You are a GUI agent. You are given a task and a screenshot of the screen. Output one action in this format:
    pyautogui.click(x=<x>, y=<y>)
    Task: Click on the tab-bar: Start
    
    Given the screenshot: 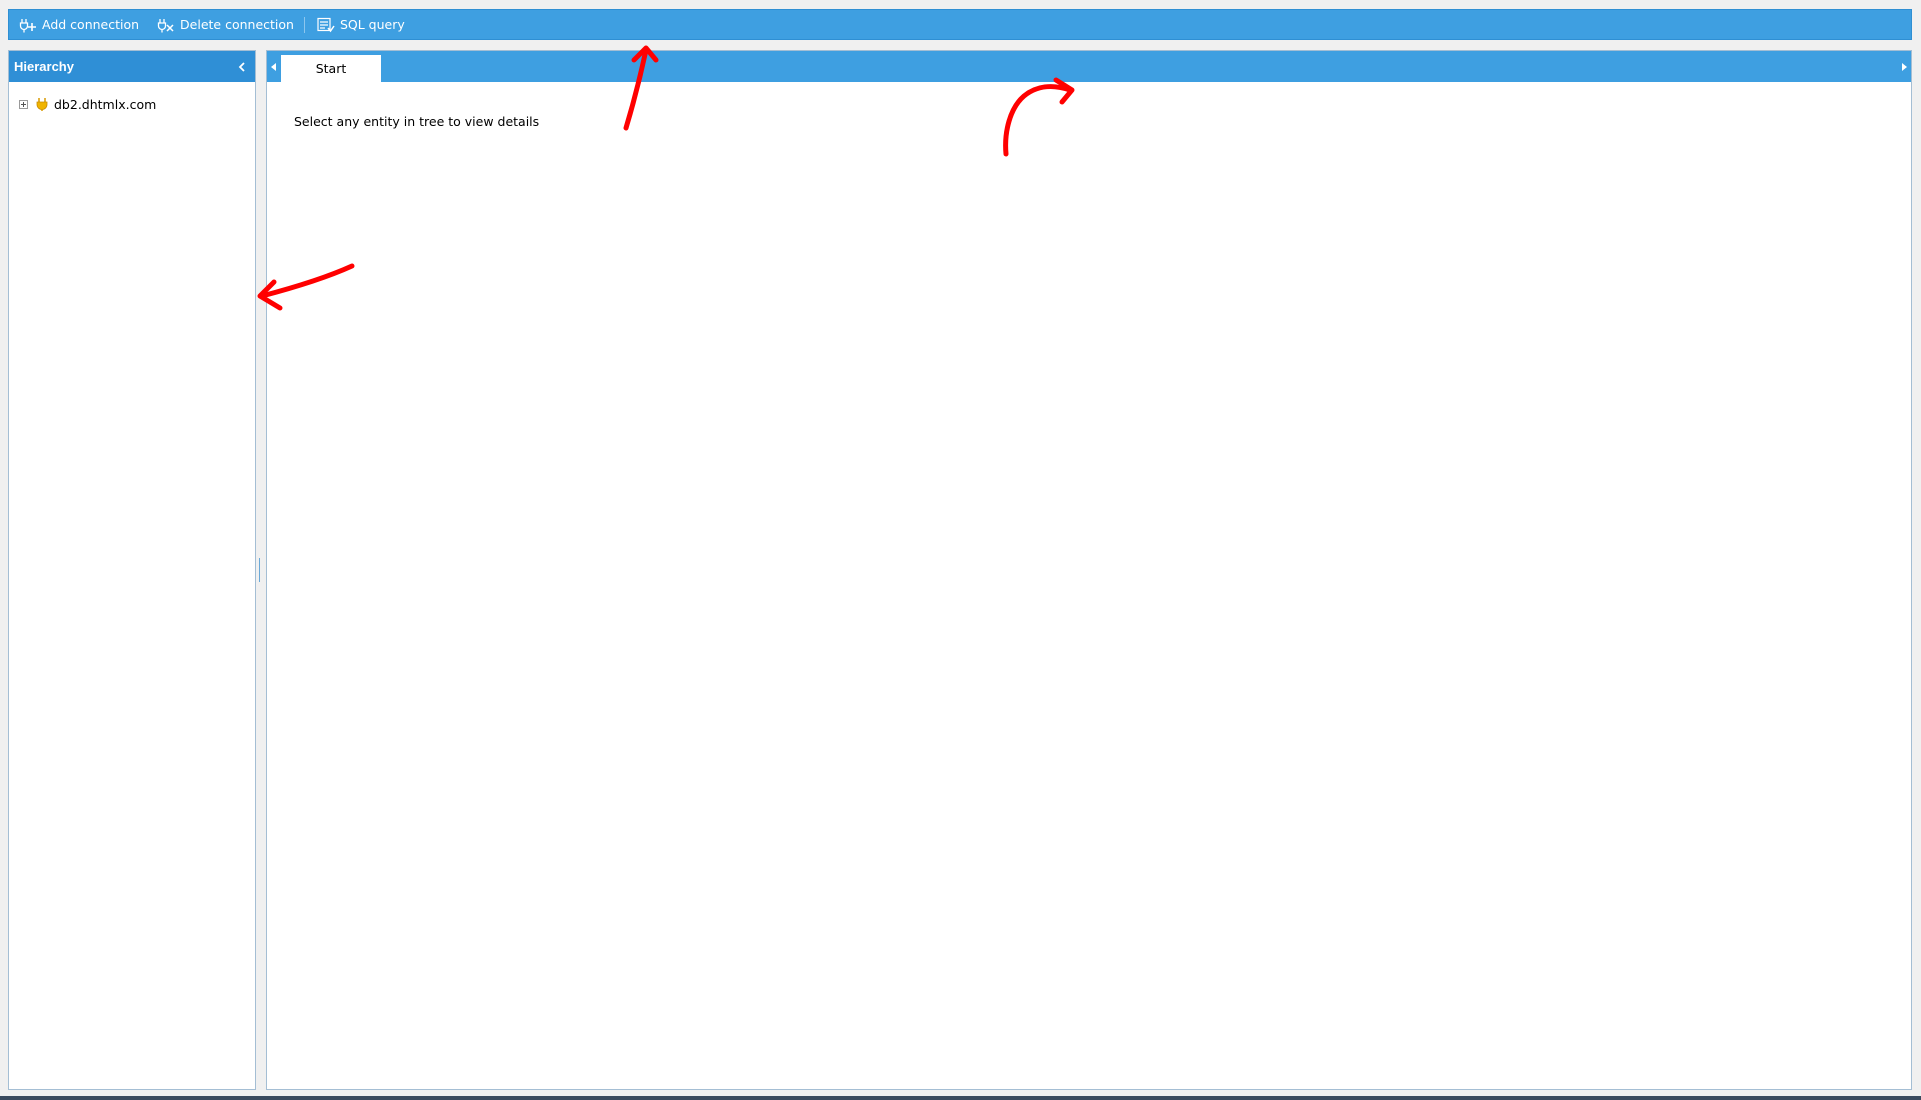 What is the action you would take?
    pyautogui.click(x=1089, y=66)
    